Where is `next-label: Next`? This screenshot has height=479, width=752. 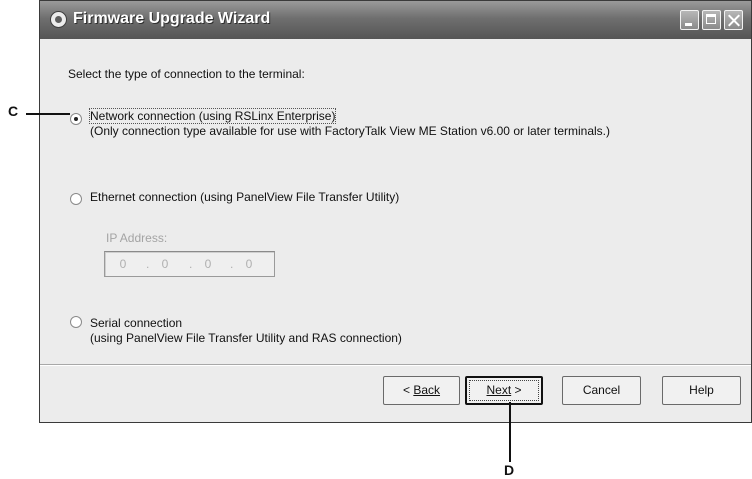 next-label: Next is located at coordinates (499, 390).